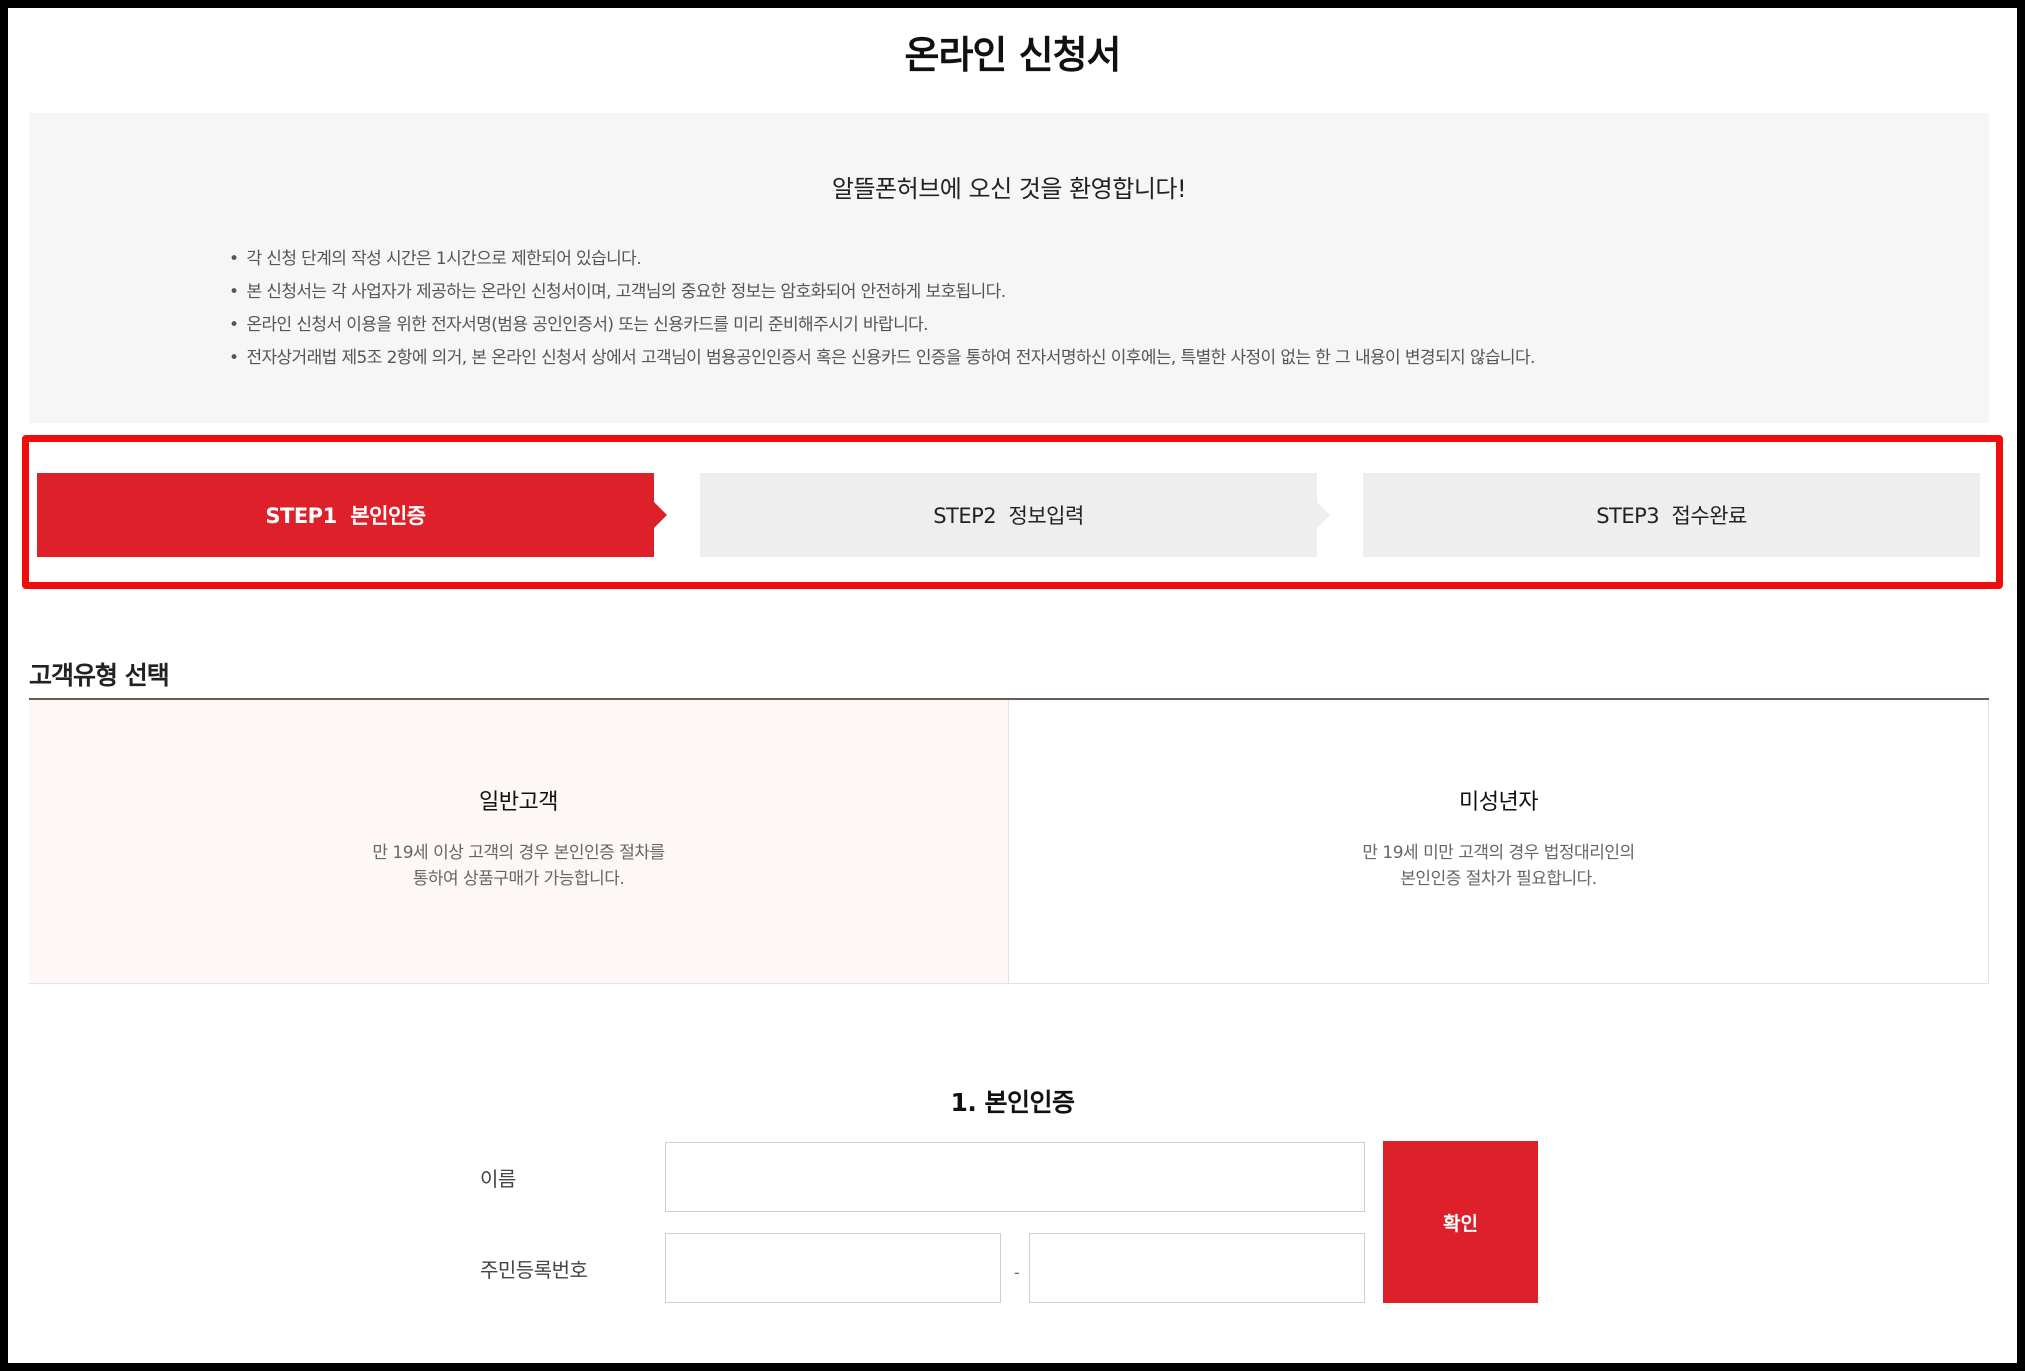 Image resolution: width=2025 pixels, height=1371 pixels. I want to click on card-desc-line: 만 19세 이상 고객의 경우 본인인증 절차를, so click(518, 853).